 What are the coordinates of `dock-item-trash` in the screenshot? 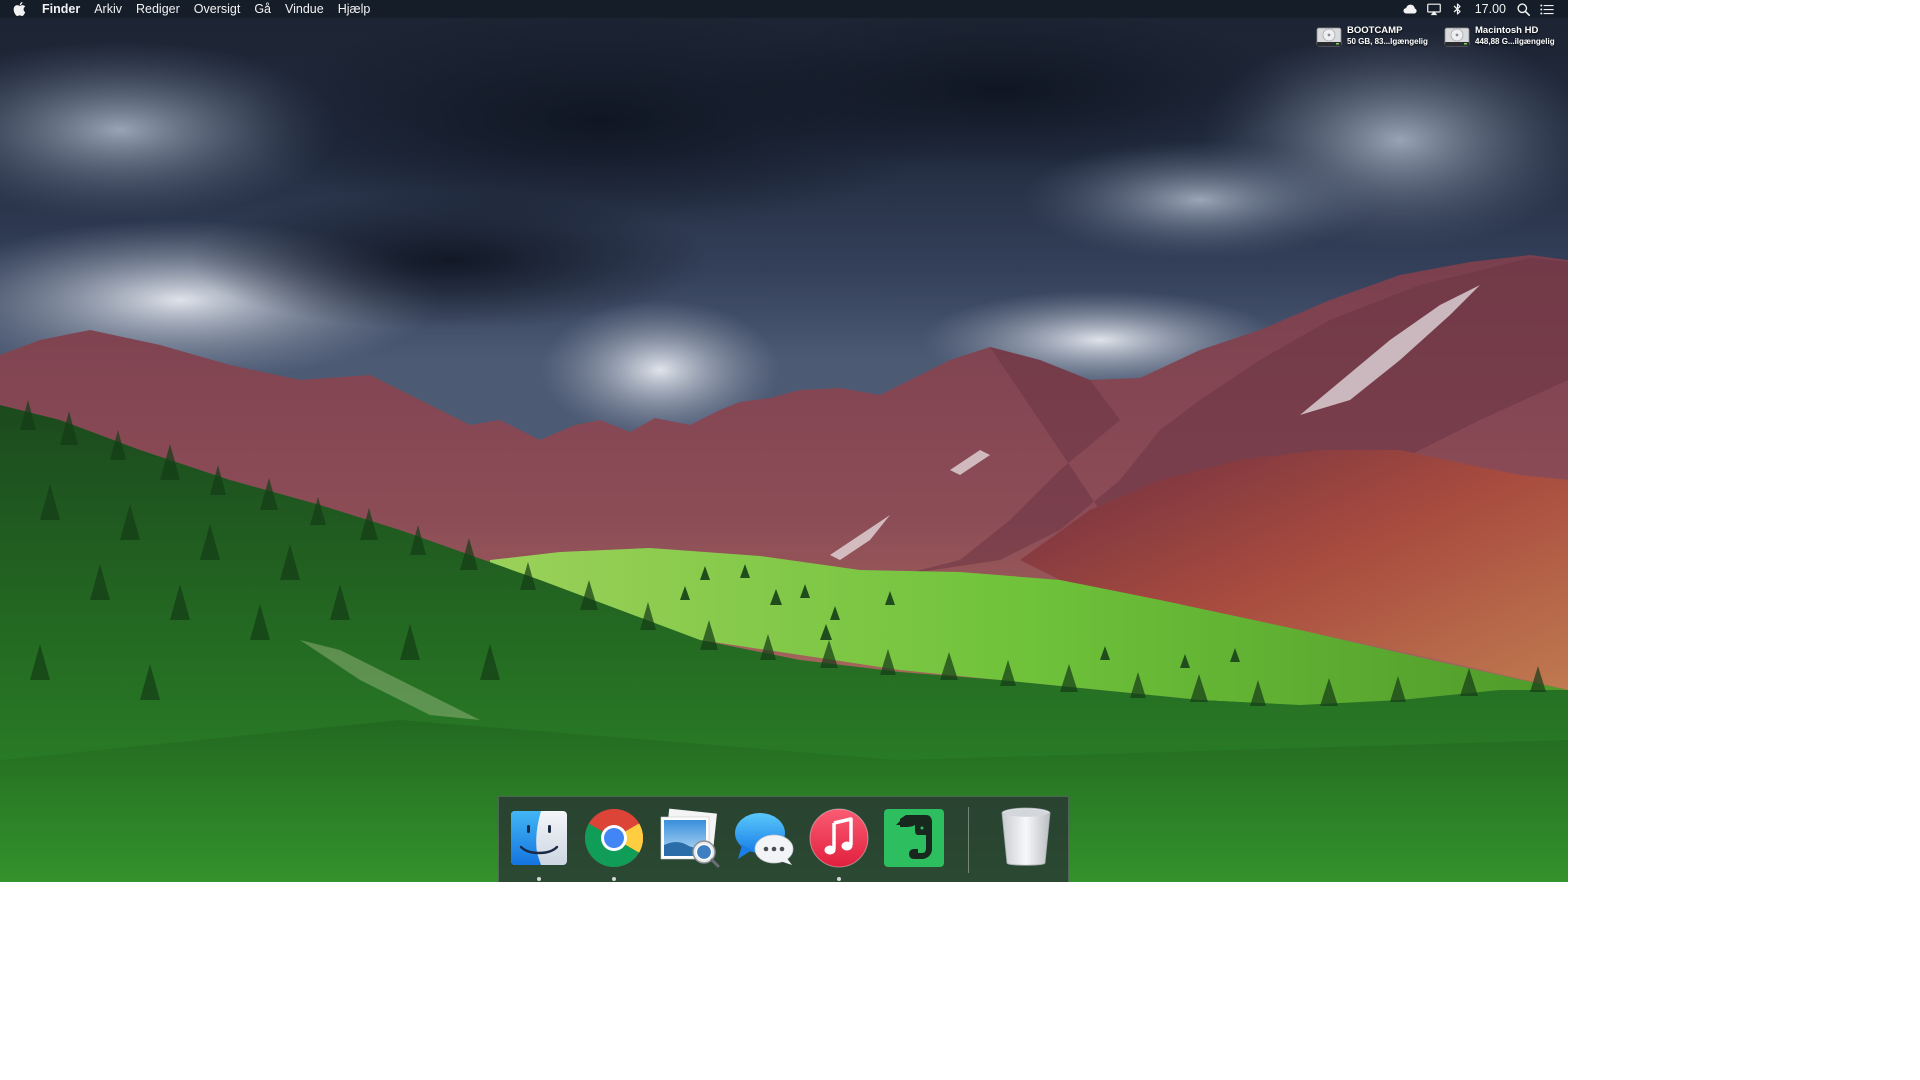 It's located at (1025, 840).